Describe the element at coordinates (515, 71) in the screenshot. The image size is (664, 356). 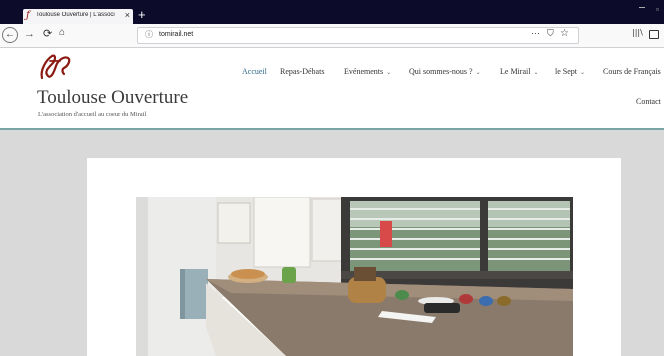
I see `menu-label: Le Mirail` at that location.